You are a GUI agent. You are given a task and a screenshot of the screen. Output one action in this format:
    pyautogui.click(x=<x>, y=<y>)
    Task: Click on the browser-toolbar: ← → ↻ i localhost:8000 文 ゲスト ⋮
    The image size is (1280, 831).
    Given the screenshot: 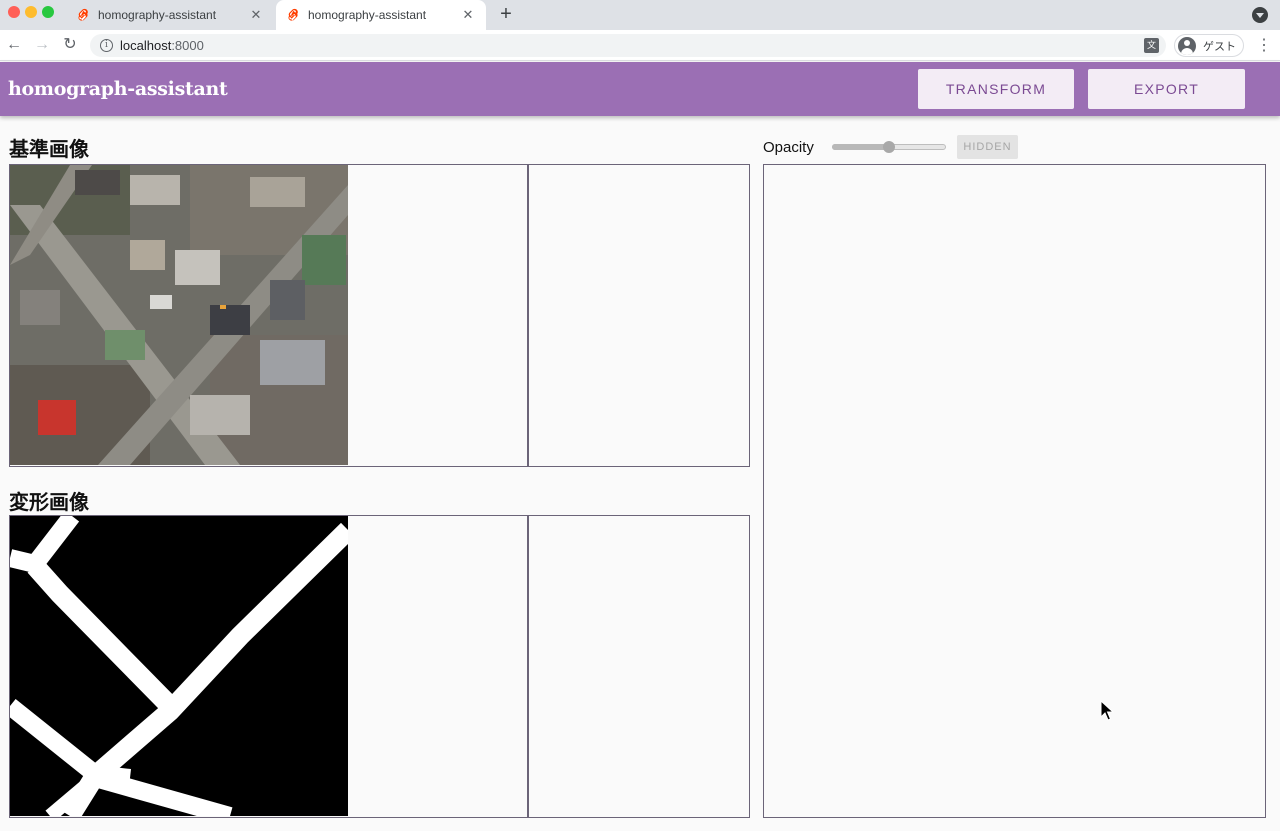 What is the action you would take?
    pyautogui.click(x=640, y=45)
    